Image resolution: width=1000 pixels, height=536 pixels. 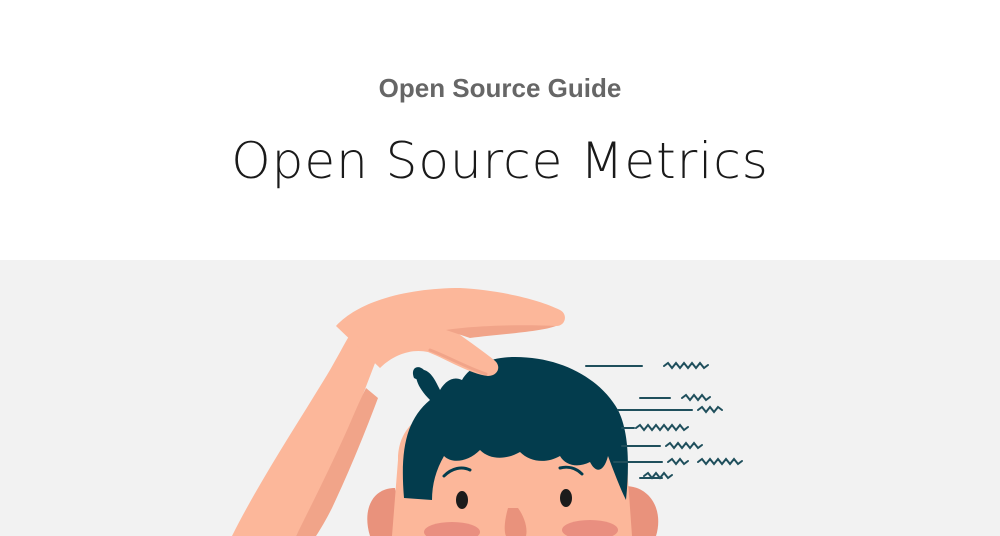 What do you see at coordinates (566, 498) in the screenshot?
I see `right-eye` at bounding box center [566, 498].